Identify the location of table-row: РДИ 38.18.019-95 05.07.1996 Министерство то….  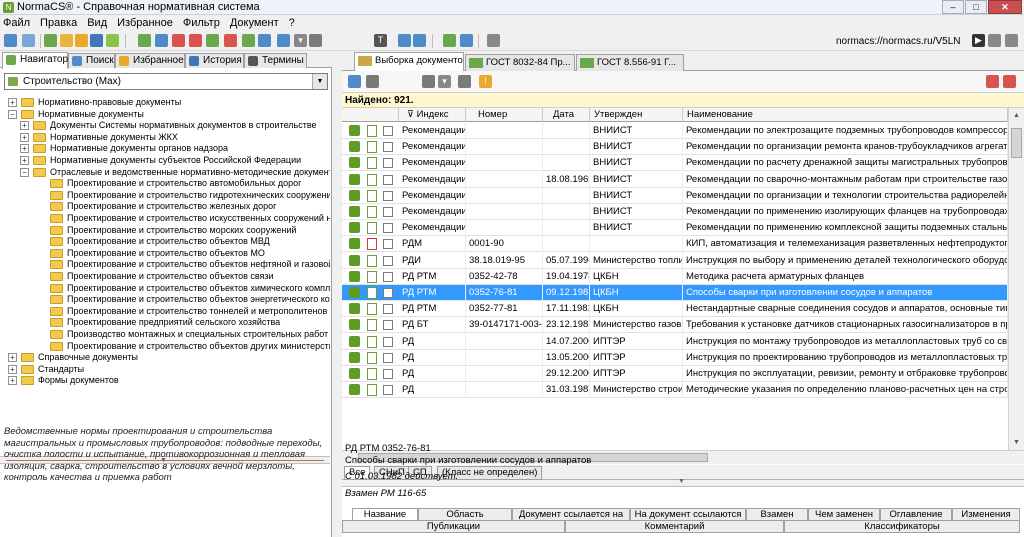
(675, 260).